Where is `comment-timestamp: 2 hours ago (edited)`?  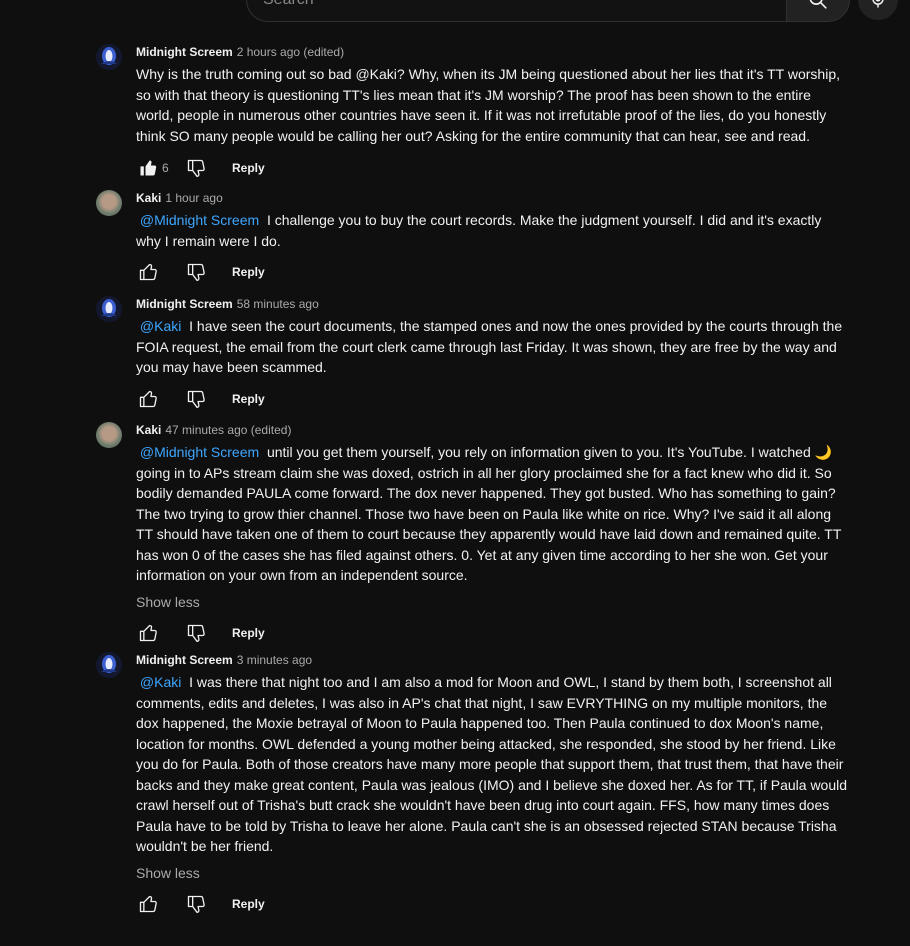
comment-timestamp: 2 hours ago (edited) is located at coordinates (290, 52).